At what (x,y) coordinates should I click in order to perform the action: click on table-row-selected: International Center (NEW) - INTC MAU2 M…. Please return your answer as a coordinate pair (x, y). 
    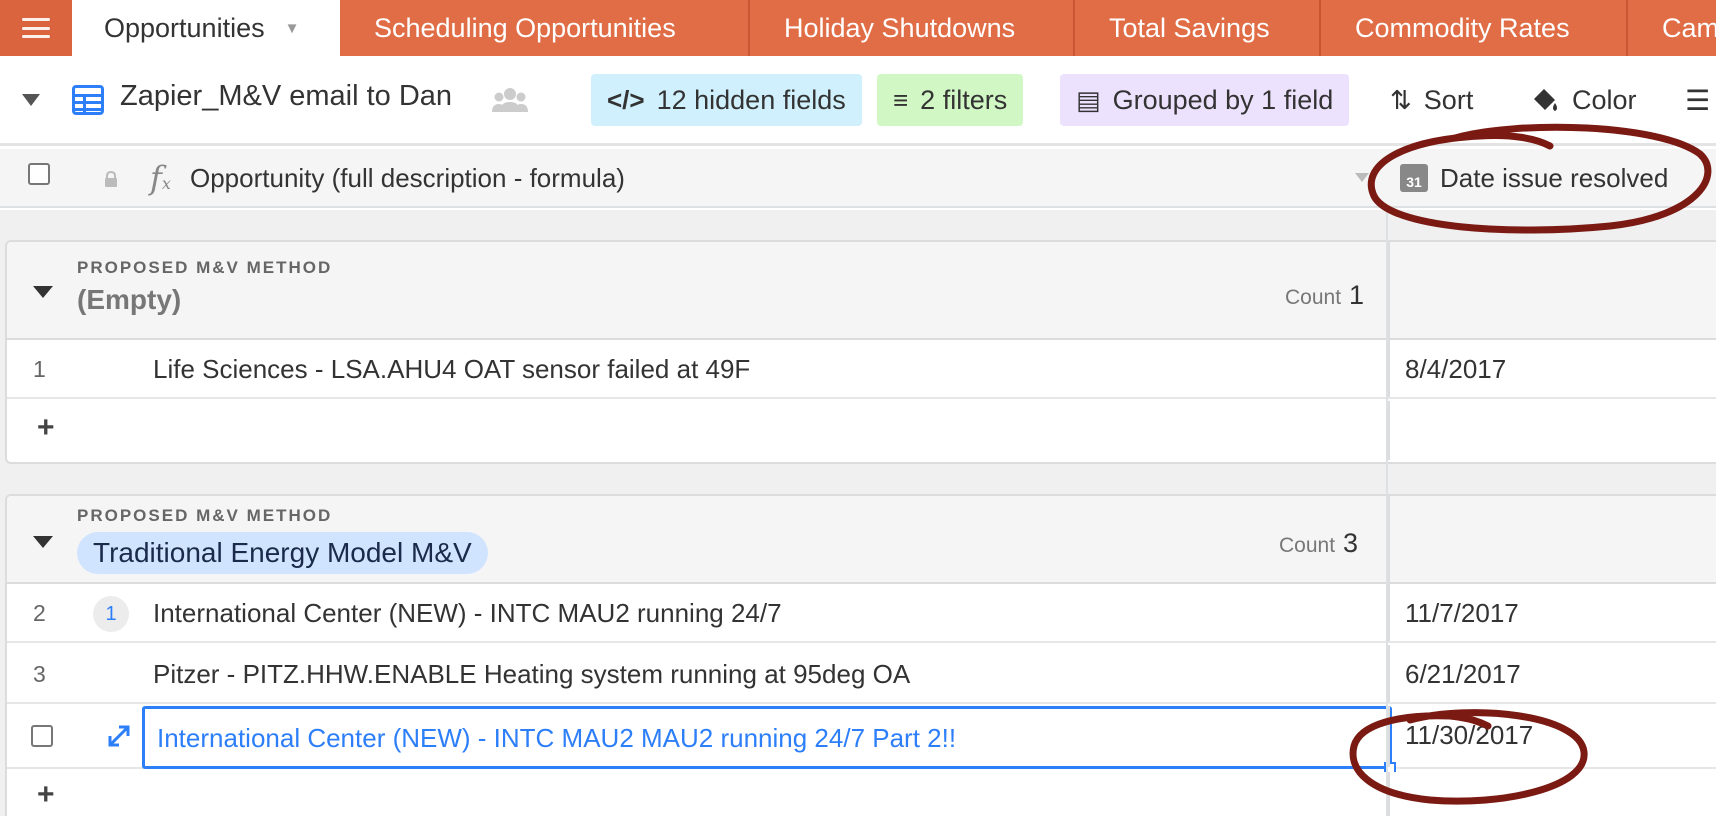
    Looking at the image, I should click on (861, 740).